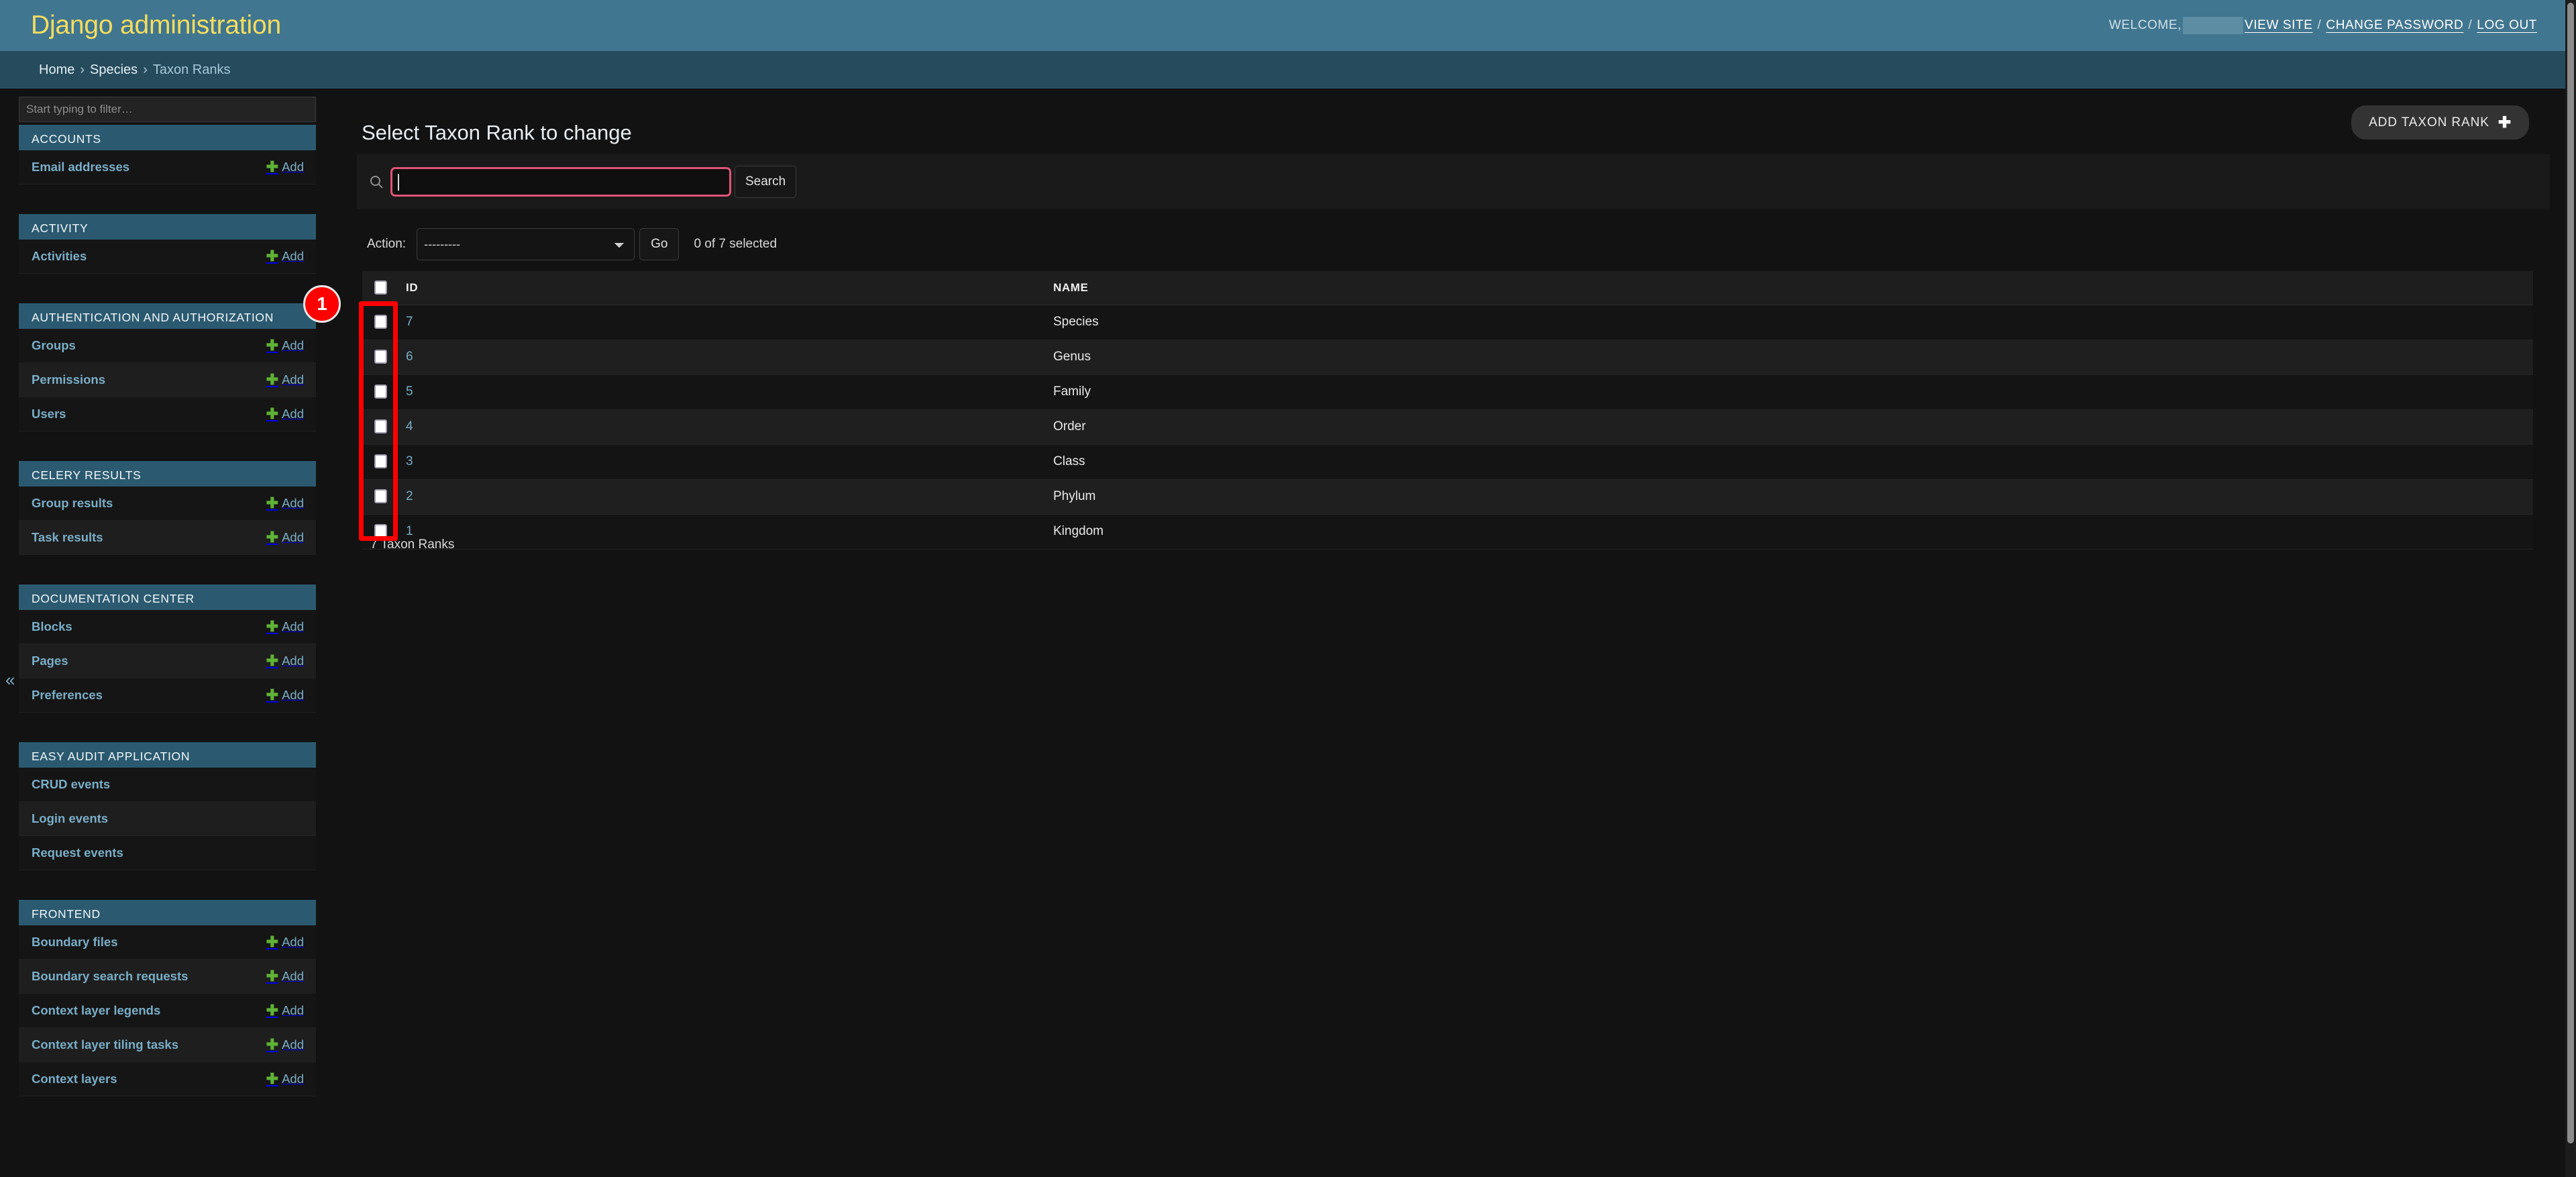  Describe the element at coordinates (2507, 25) in the screenshot. I see `log-out-link: LOG OUT` at that location.